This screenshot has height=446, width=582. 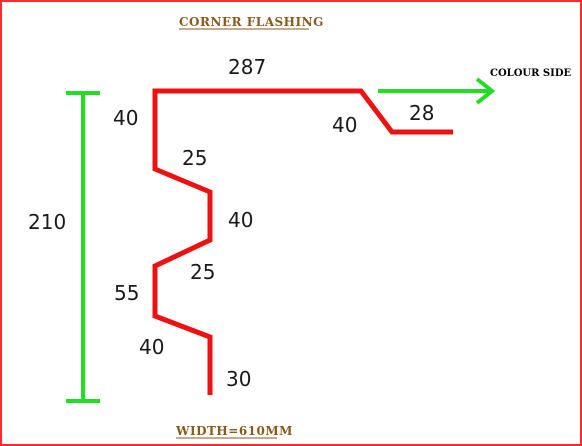 I want to click on drawing-title: CORNER FLASHING, so click(x=251, y=22).